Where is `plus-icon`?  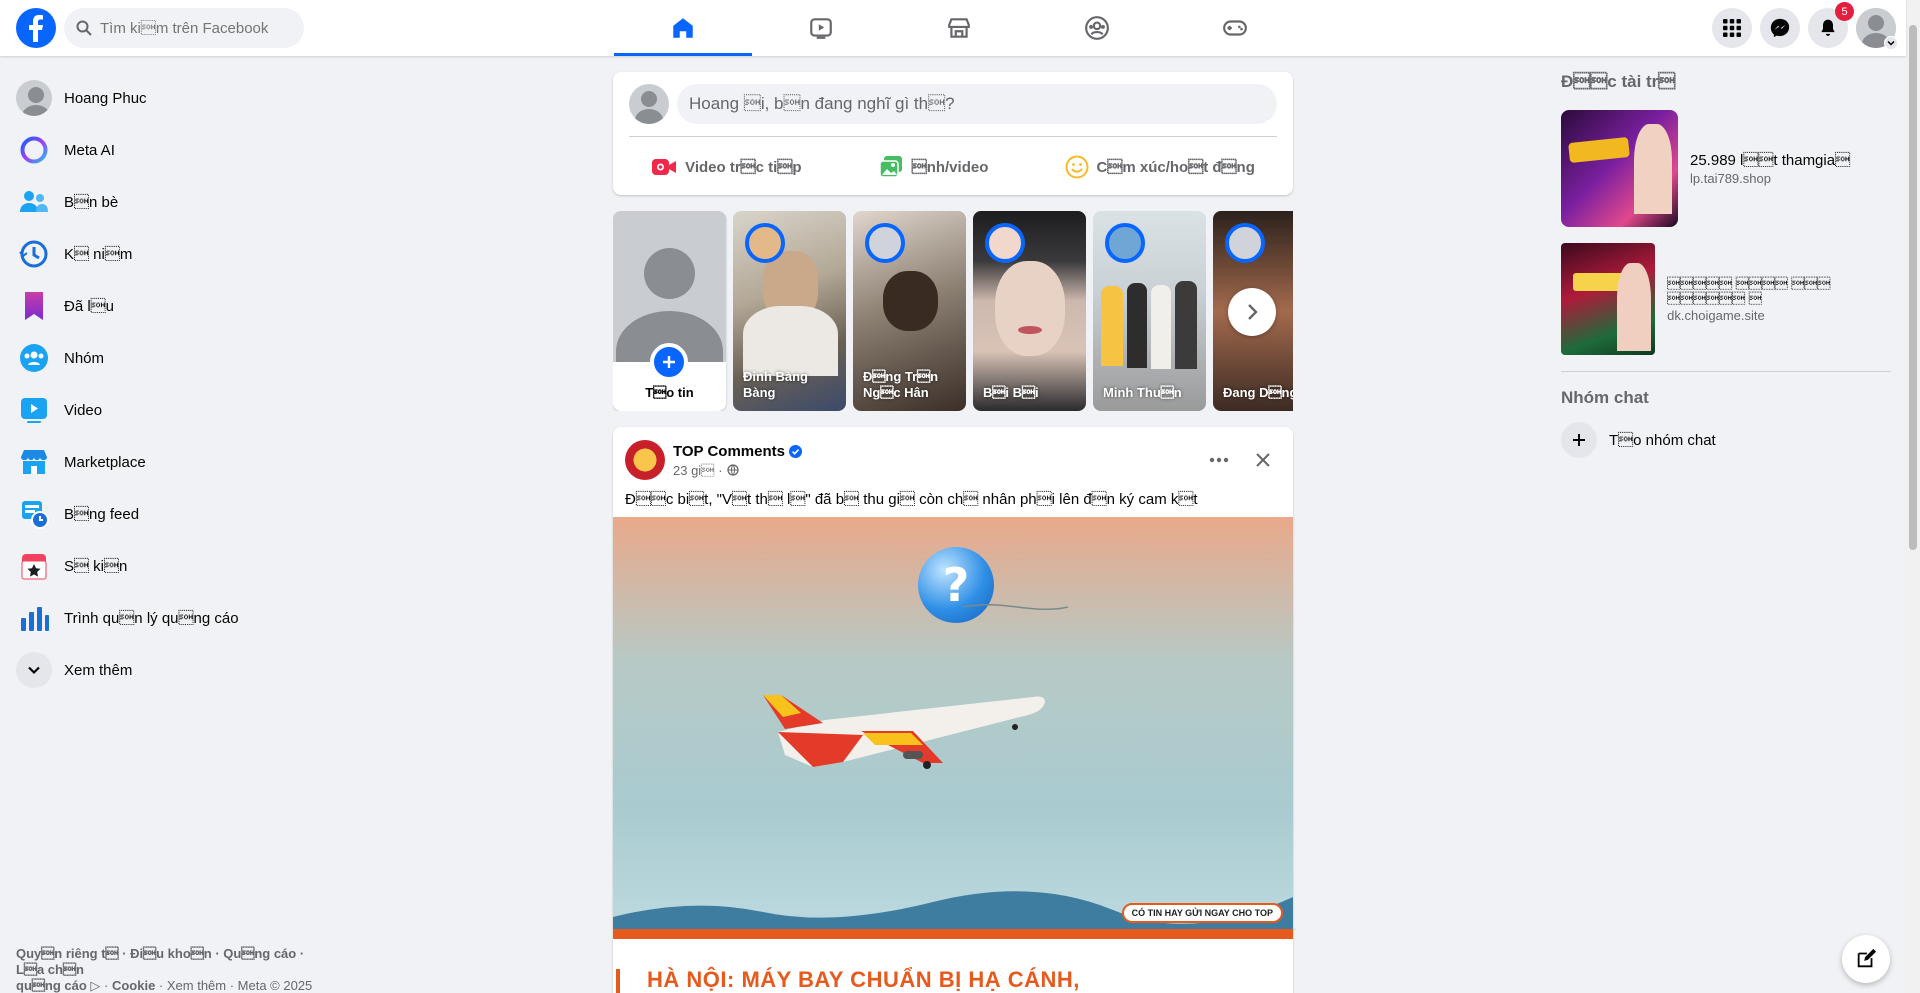
plus-icon is located at coordinates (669, 362).